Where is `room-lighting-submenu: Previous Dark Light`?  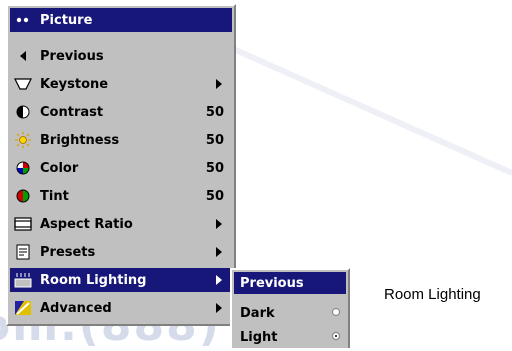
room-lighting-submenu: Previous Dark Light is located at coordinates (290, 308).